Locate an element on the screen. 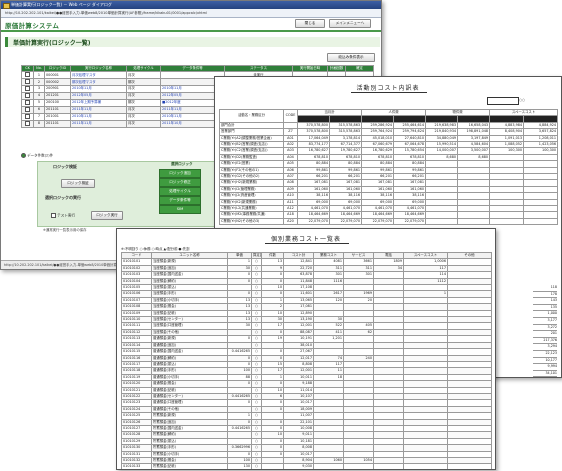  label-box is located at coordinates (503, 101).